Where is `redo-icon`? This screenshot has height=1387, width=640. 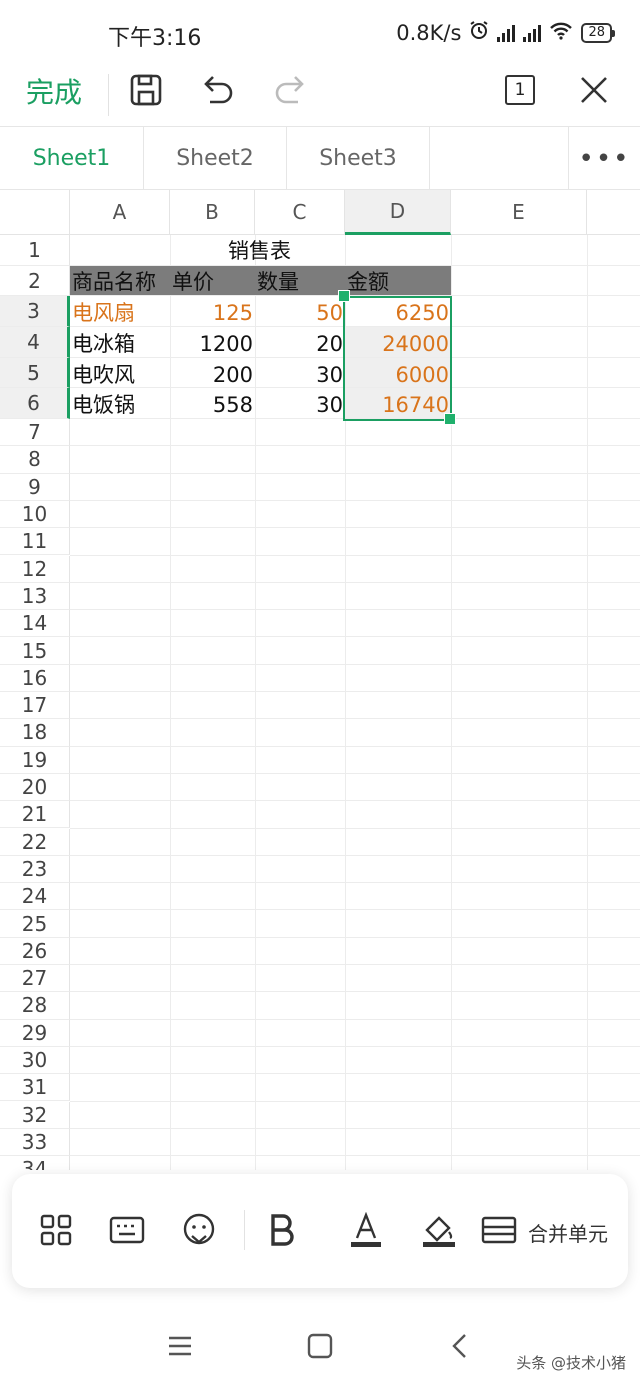 redo-icon is located at coordinates (290, 90).